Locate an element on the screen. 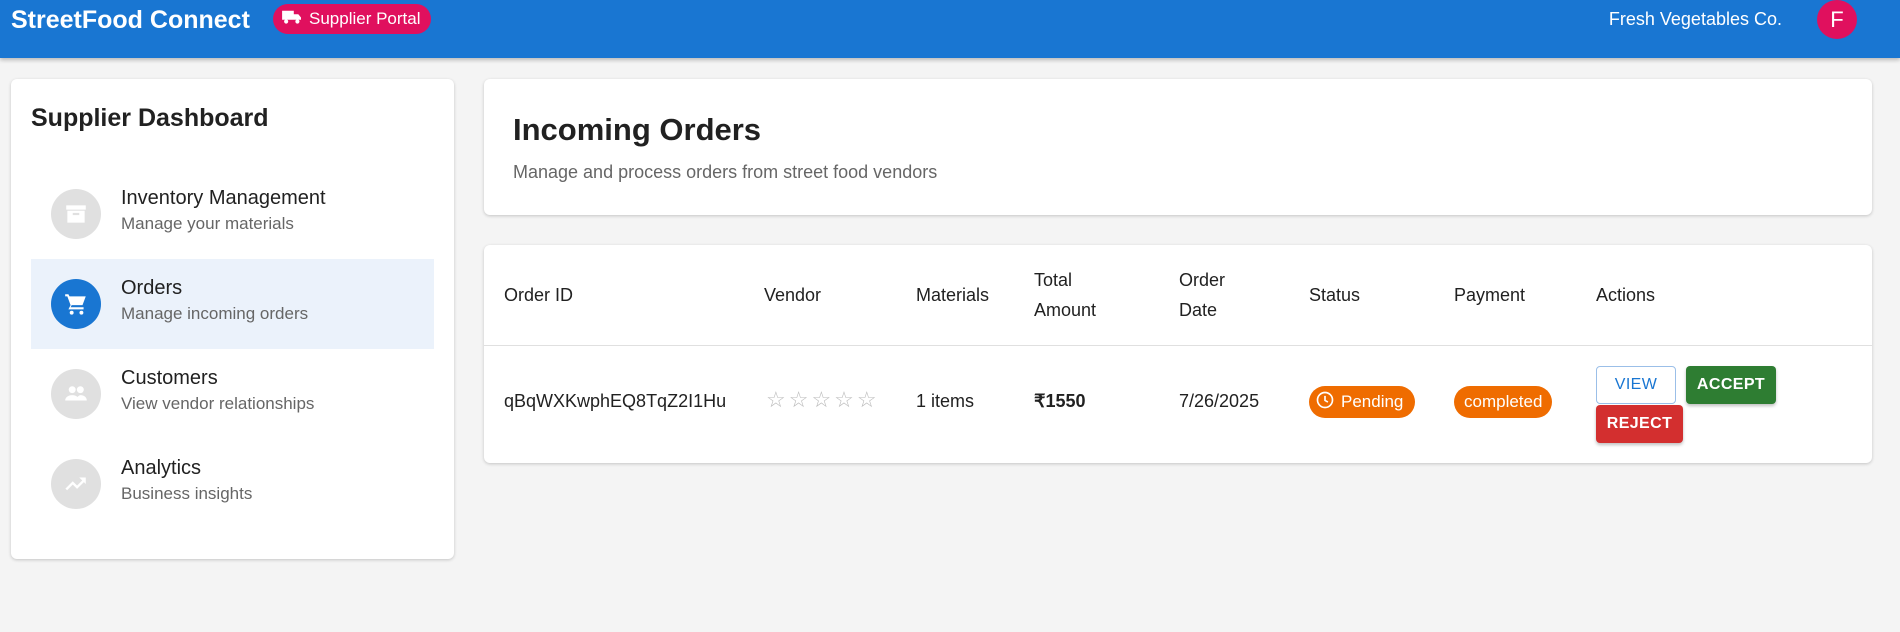 The image size is (1900, 632). sidebar-item-sublabel: Business insights is located at coordinates (187, 493).